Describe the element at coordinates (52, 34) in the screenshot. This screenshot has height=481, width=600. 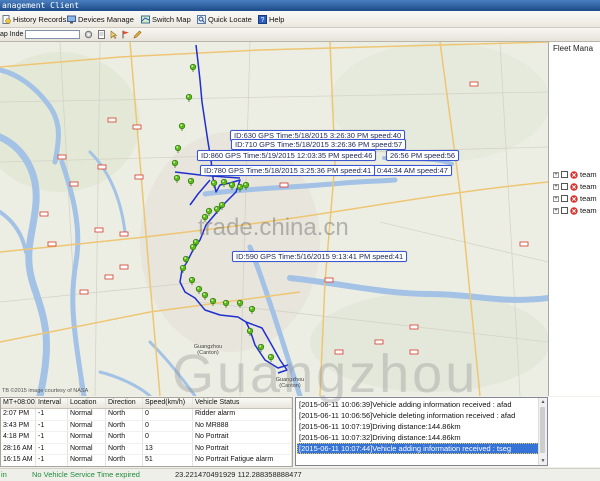
I see `map-index-input` at that location.